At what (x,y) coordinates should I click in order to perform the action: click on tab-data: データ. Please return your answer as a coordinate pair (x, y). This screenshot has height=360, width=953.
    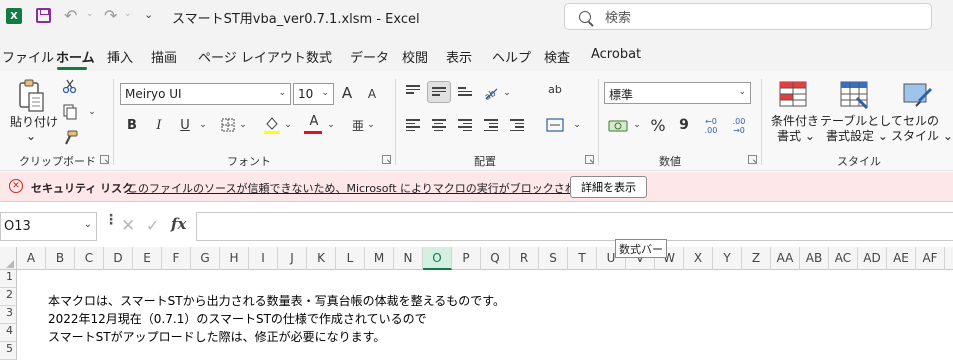
    Looking at the image, I should click on (369, 56).